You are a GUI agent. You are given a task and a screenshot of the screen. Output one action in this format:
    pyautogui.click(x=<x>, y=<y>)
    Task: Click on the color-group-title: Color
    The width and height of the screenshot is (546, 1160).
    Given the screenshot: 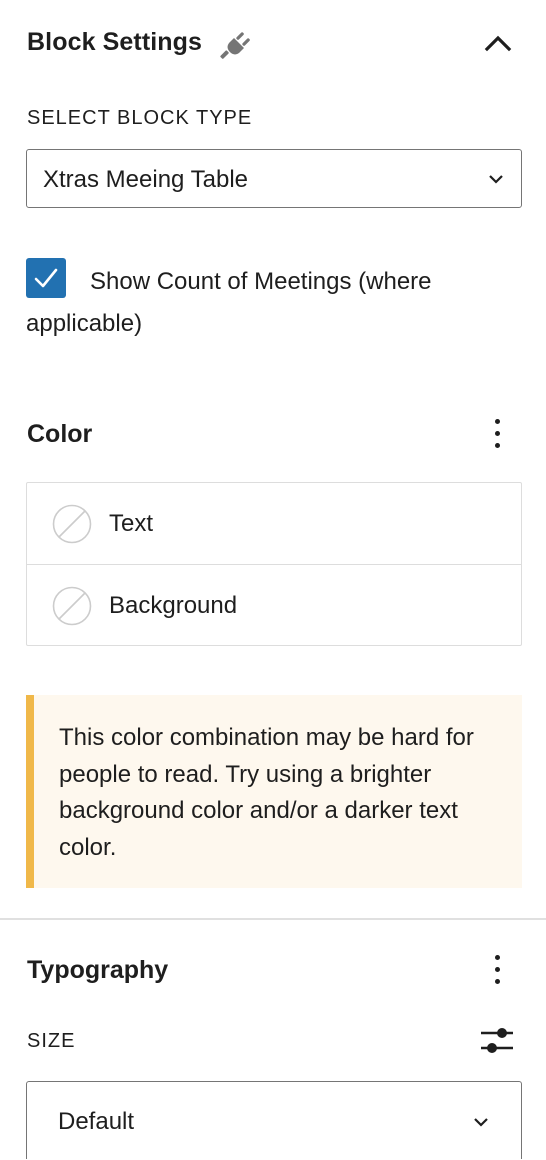 What is the action you would take?
    pyautogui.click(x=60, y=434)
    